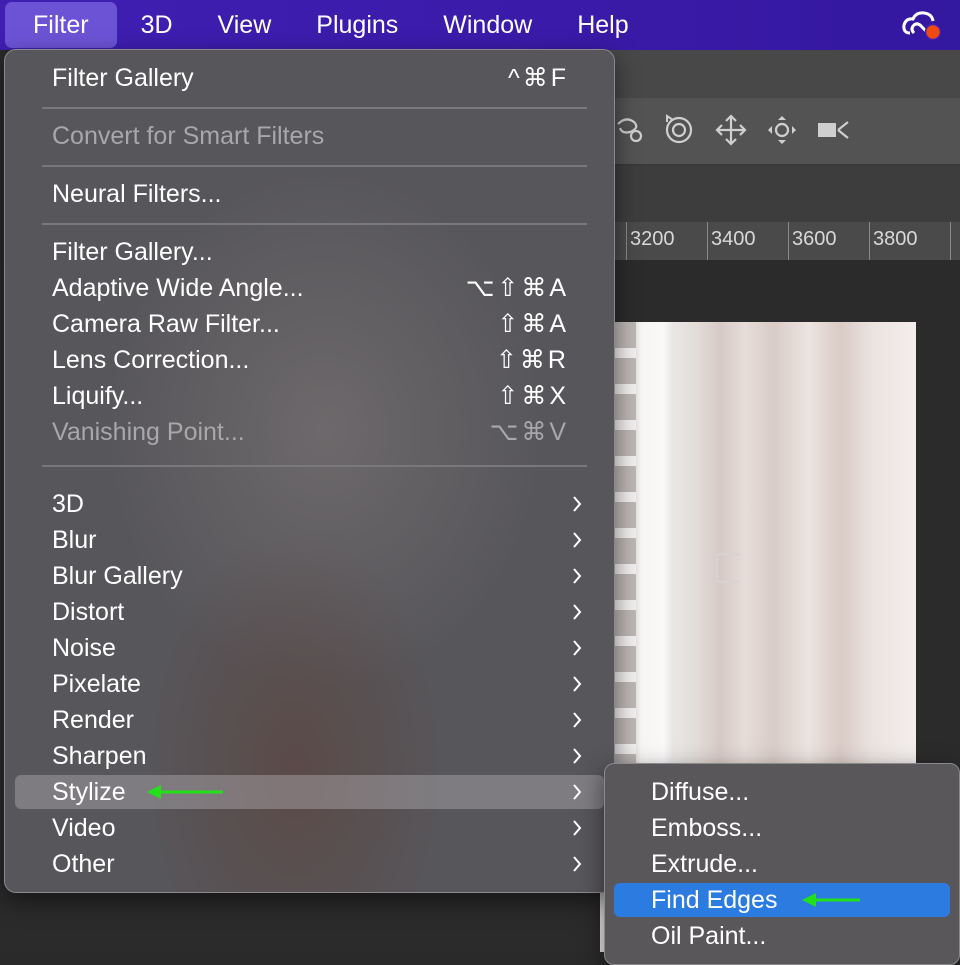  I want to click on menu-item-label: Video, so click(84, 828).